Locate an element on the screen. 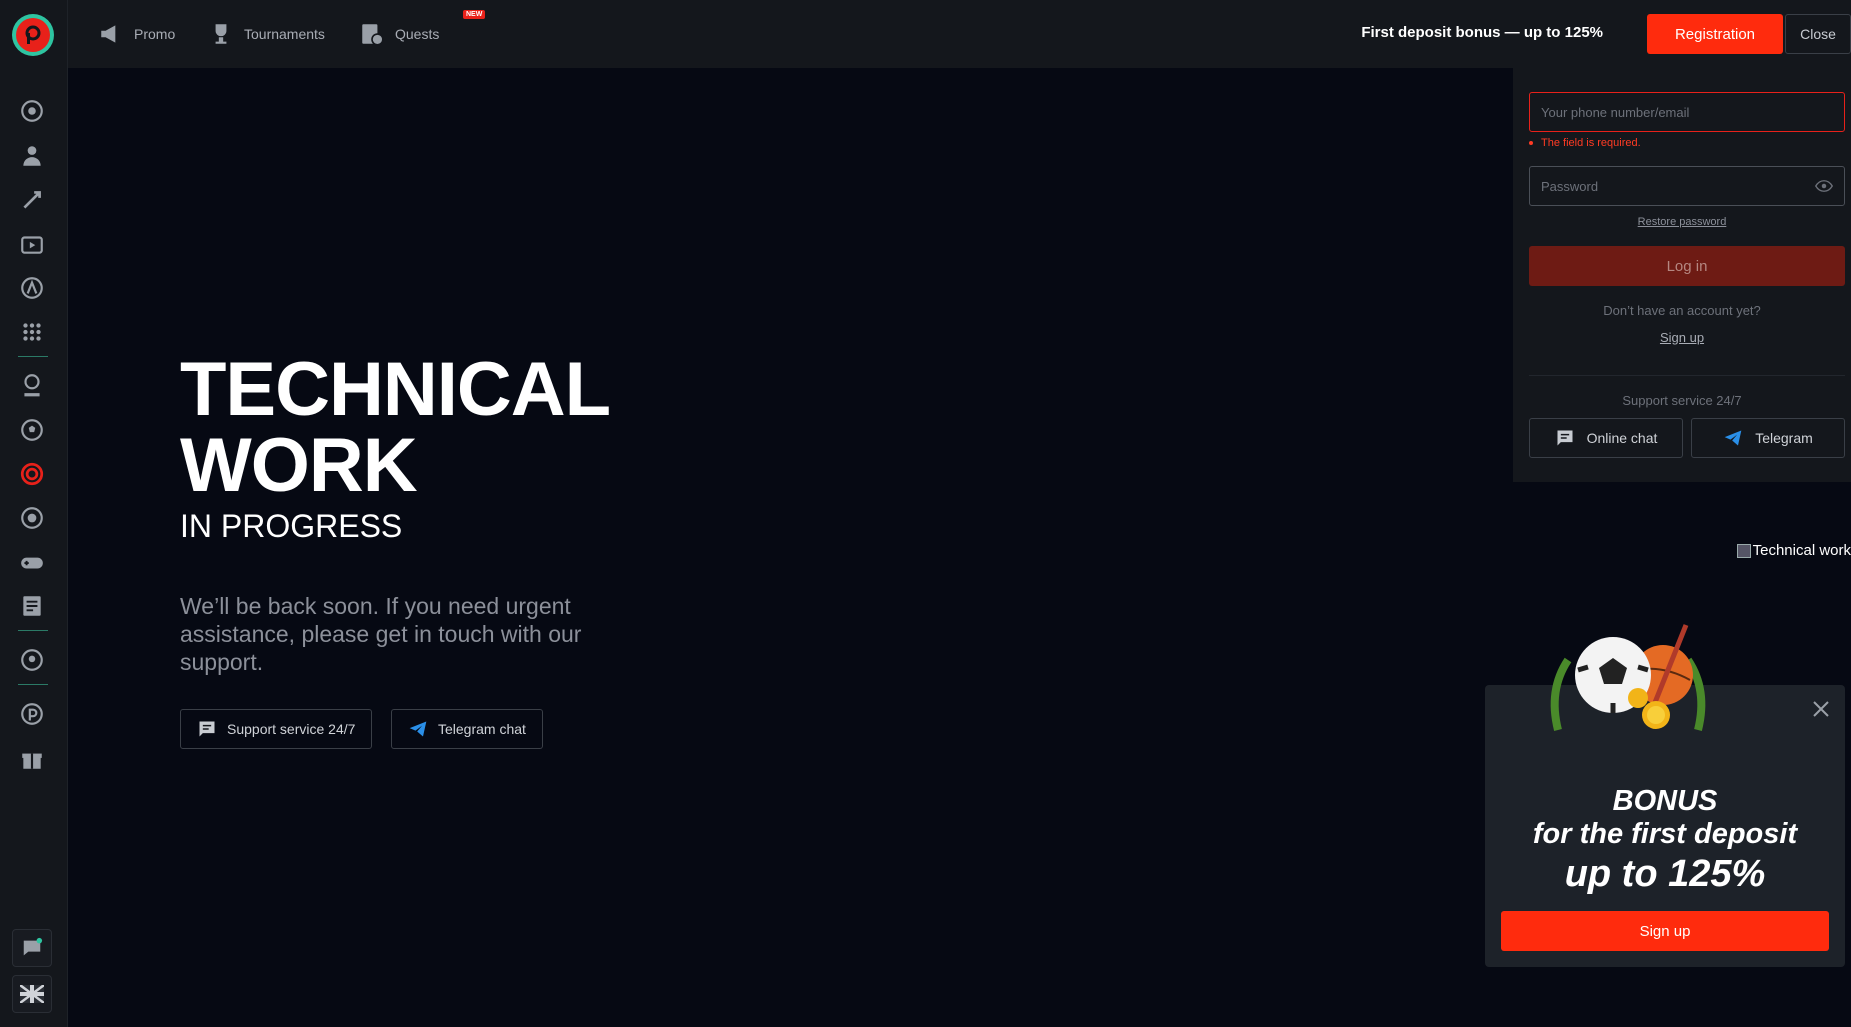 Image resolution: width=1851 pixels, height=1027 pixels. chat-icon is located at coordinates (33, 946).